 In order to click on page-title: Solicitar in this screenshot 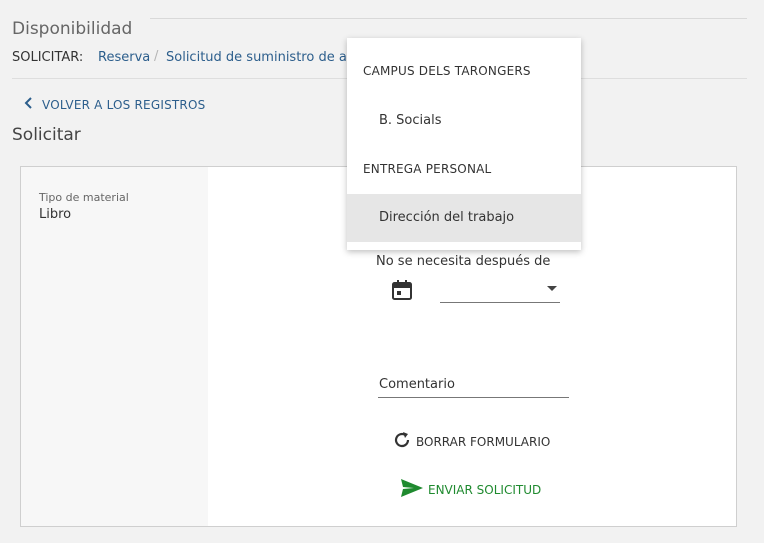, I will do `click(46, 135)`.